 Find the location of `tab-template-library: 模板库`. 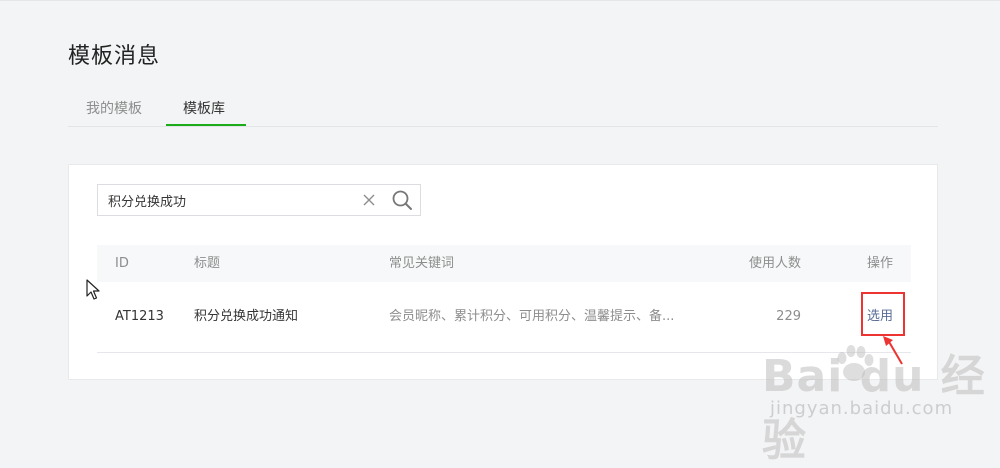

tab-template-library: 模板库 is located at coordinates (204, 108).